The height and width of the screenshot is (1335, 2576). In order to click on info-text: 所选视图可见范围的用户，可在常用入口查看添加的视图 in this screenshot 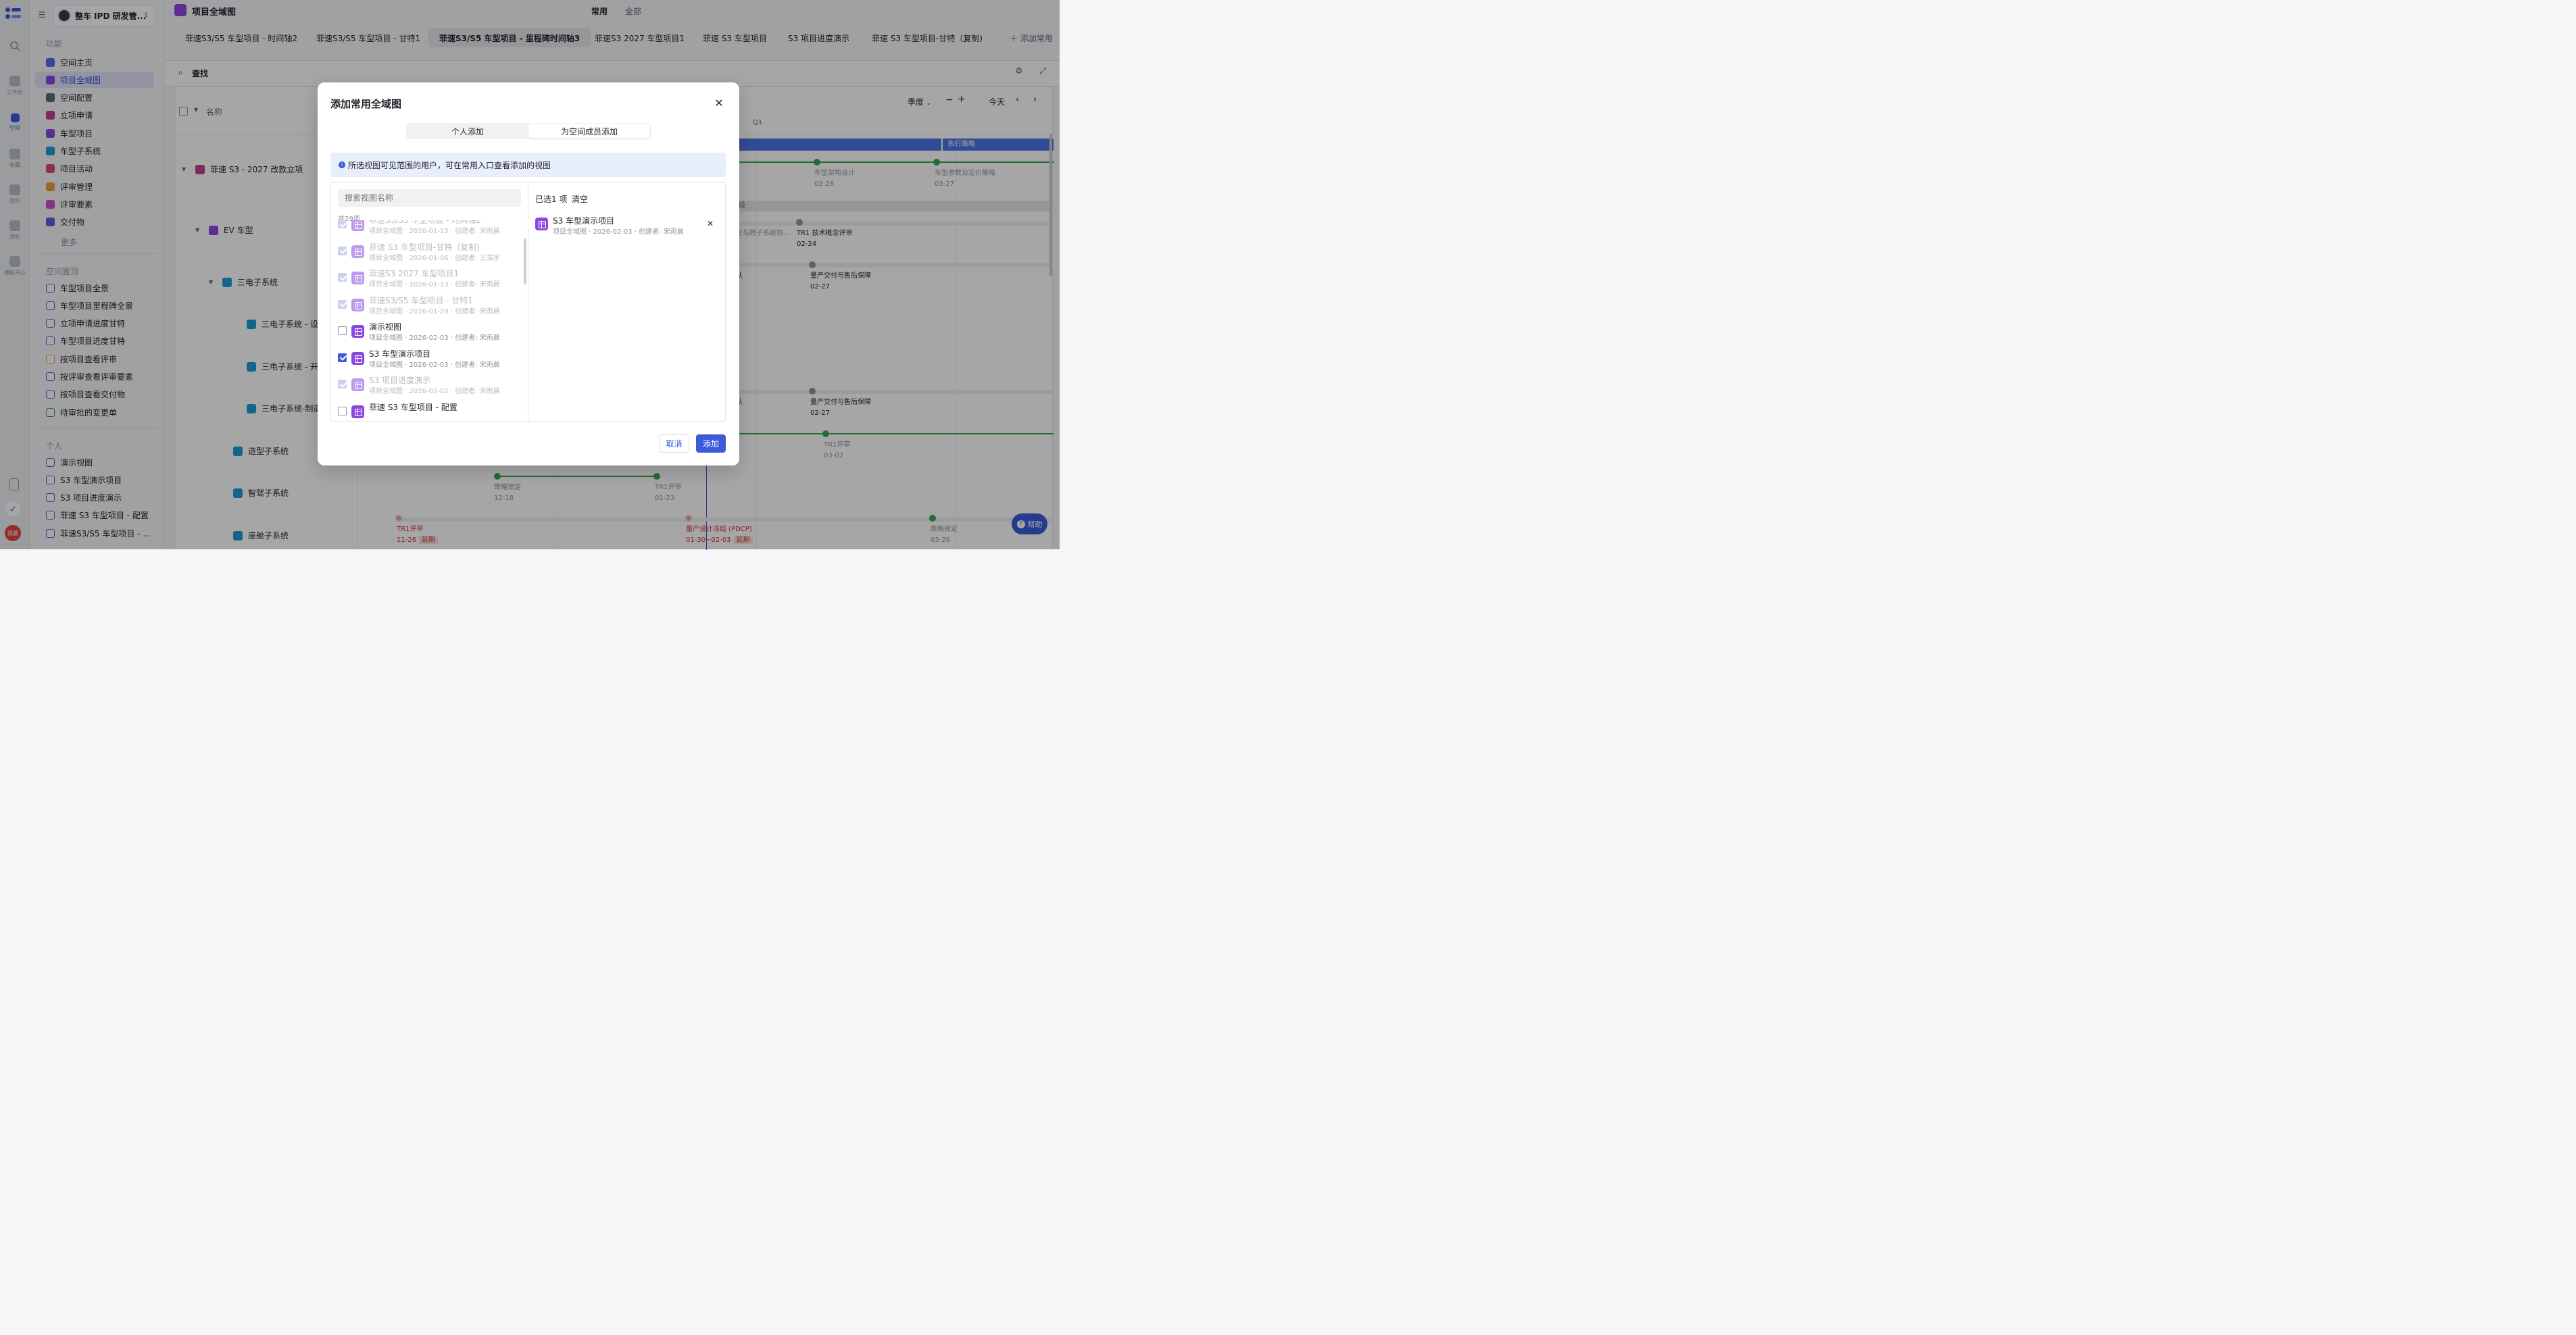, I will do `click(450, 165)`.